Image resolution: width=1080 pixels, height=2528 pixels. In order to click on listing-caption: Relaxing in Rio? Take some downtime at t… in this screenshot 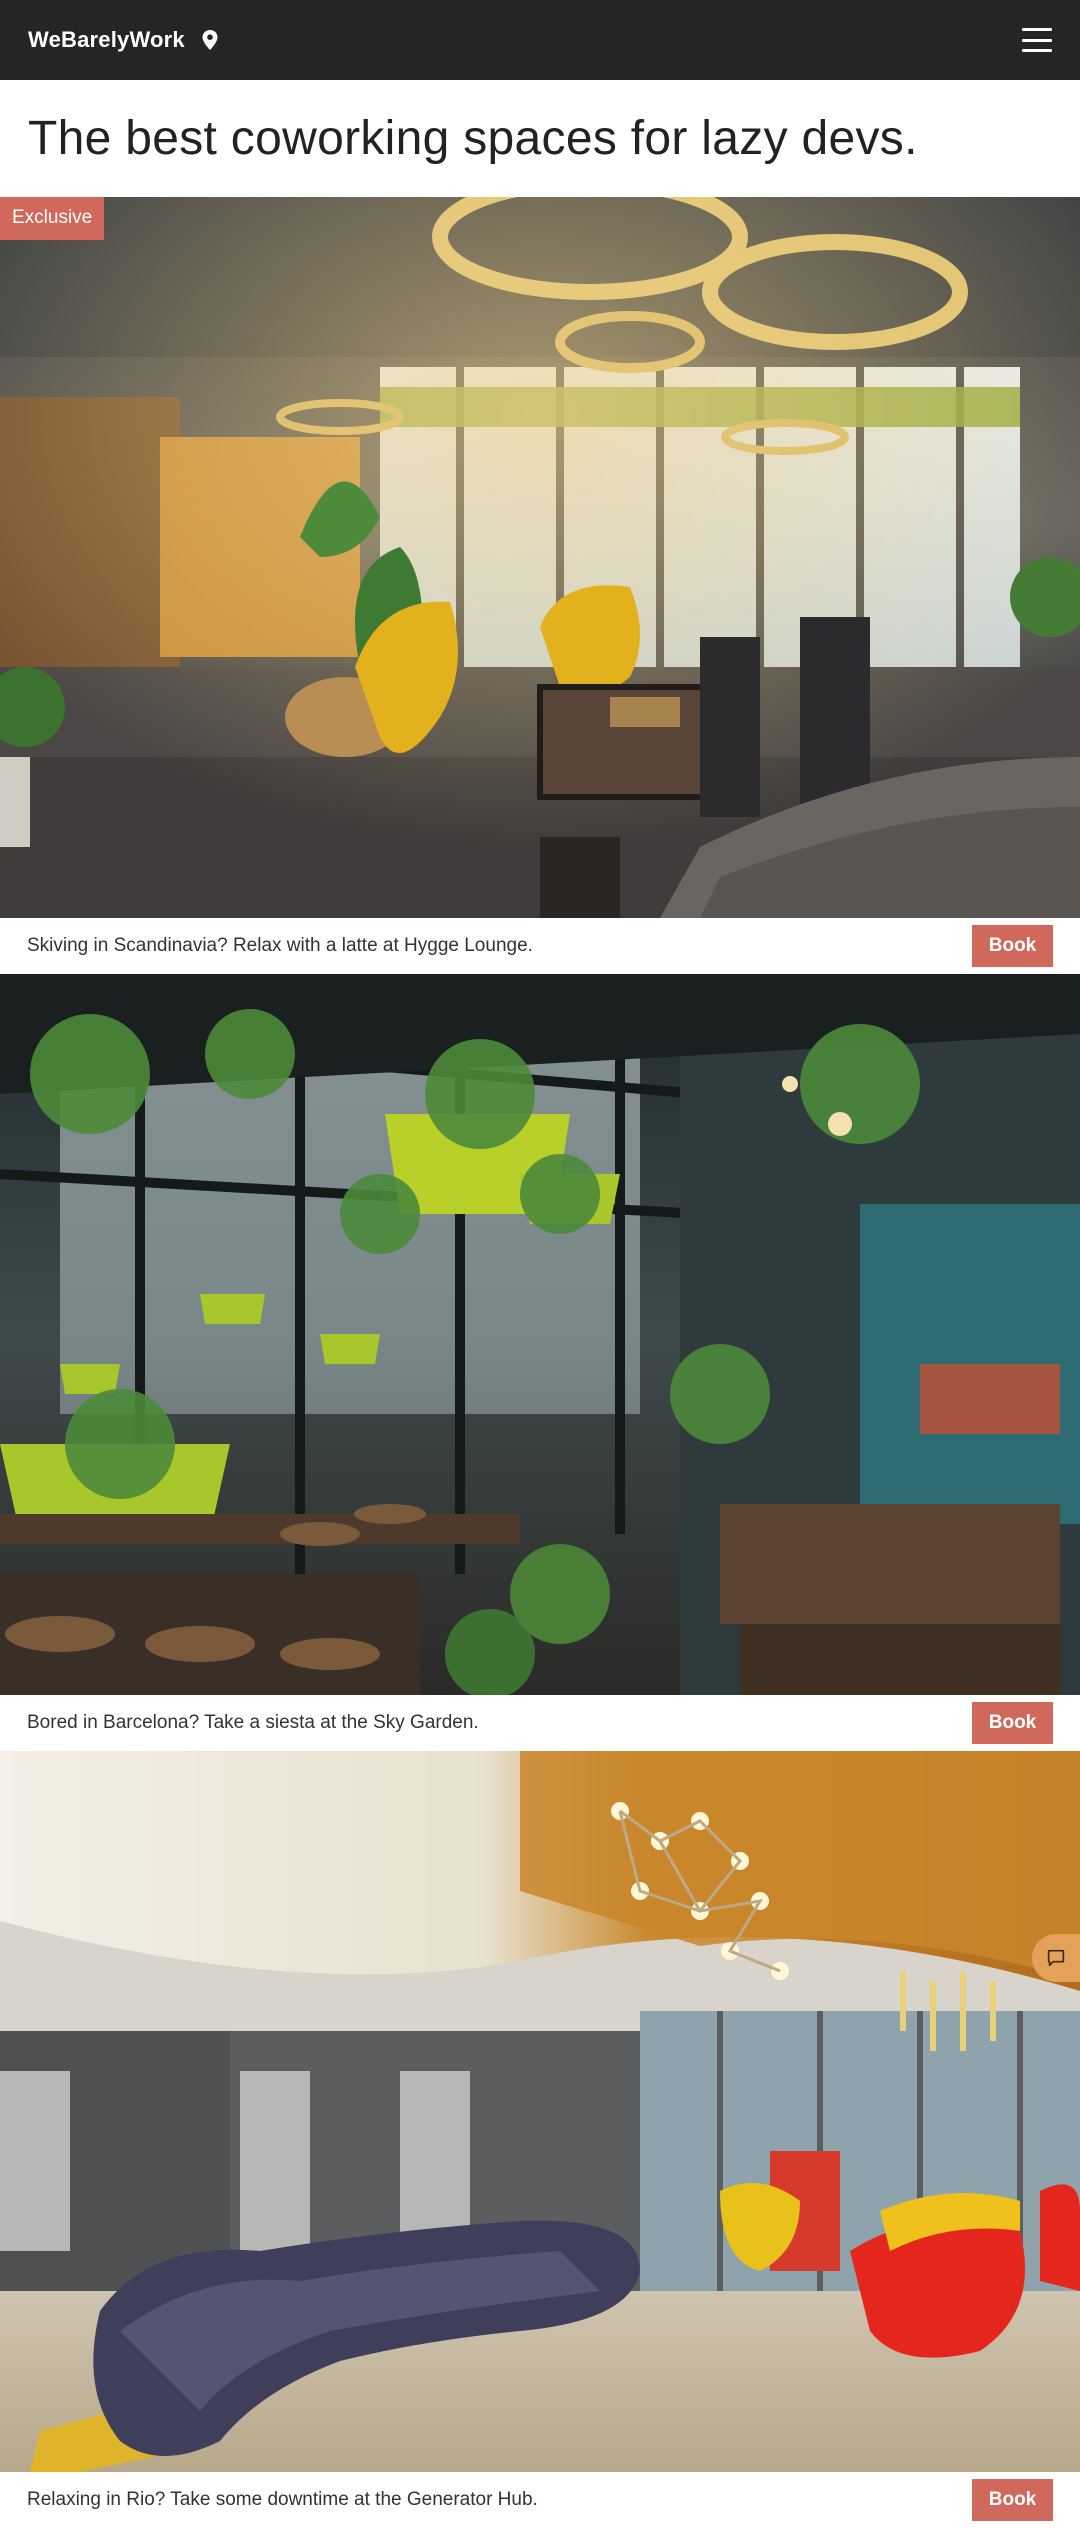, I will do `click(282, 2499)`.